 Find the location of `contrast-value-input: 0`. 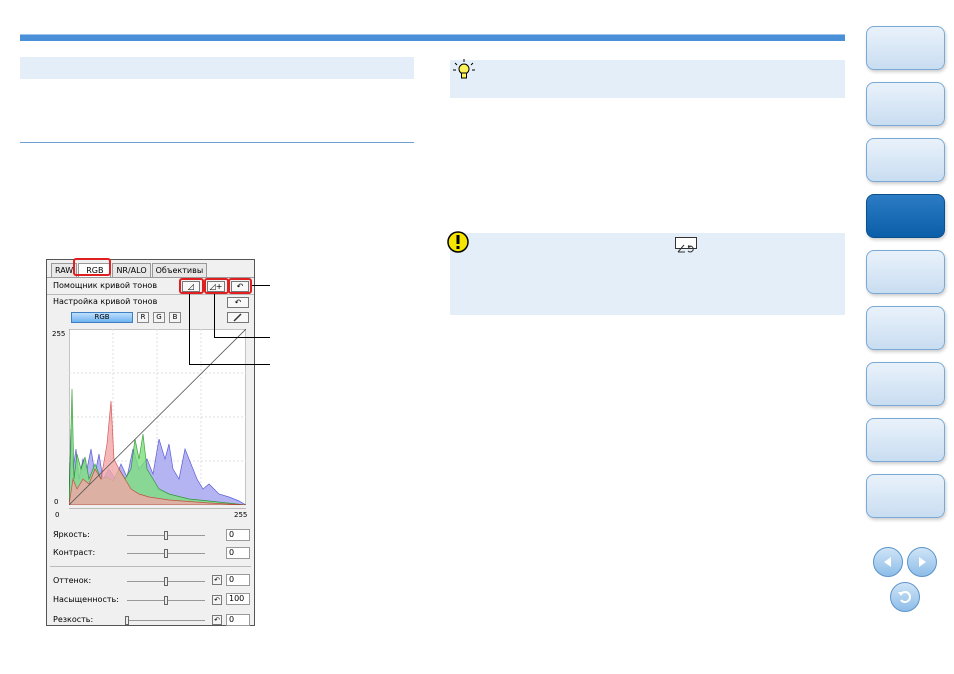

contrast-value-input: 0 is located at coordinates (238, 553).